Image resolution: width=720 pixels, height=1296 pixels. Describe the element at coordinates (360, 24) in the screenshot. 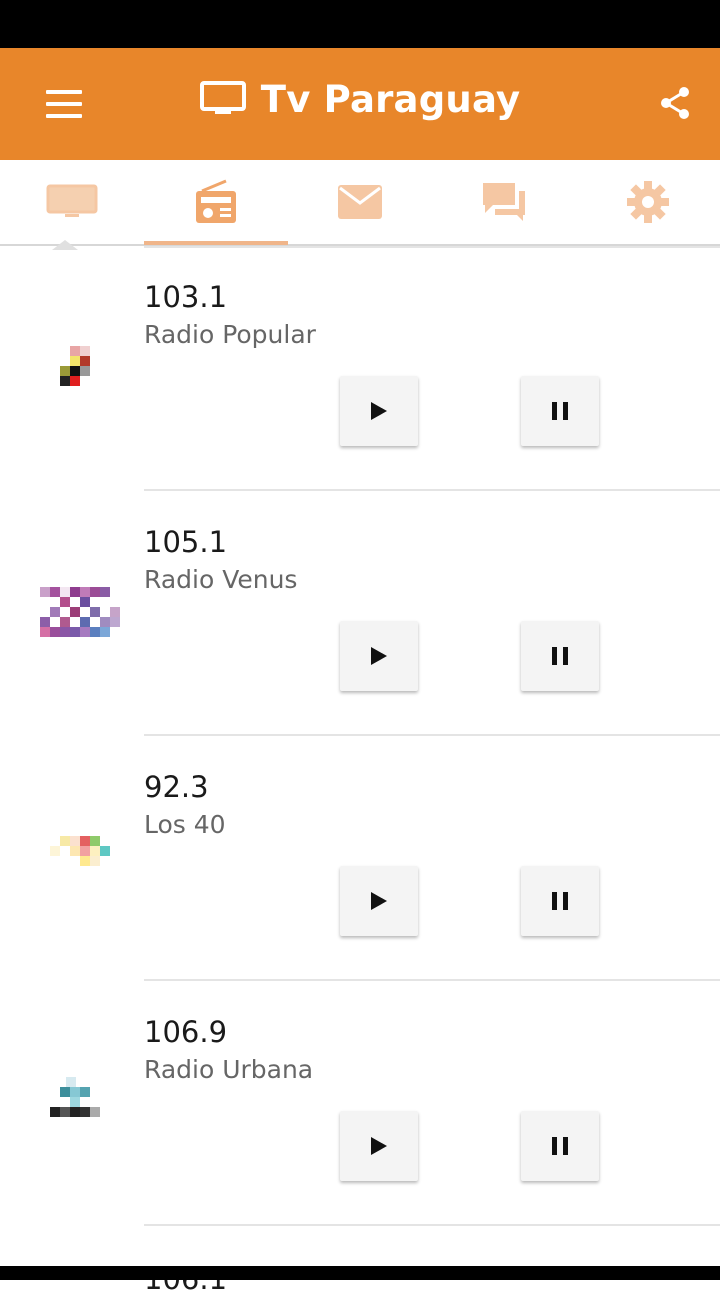

I see `status-bar` at that location.